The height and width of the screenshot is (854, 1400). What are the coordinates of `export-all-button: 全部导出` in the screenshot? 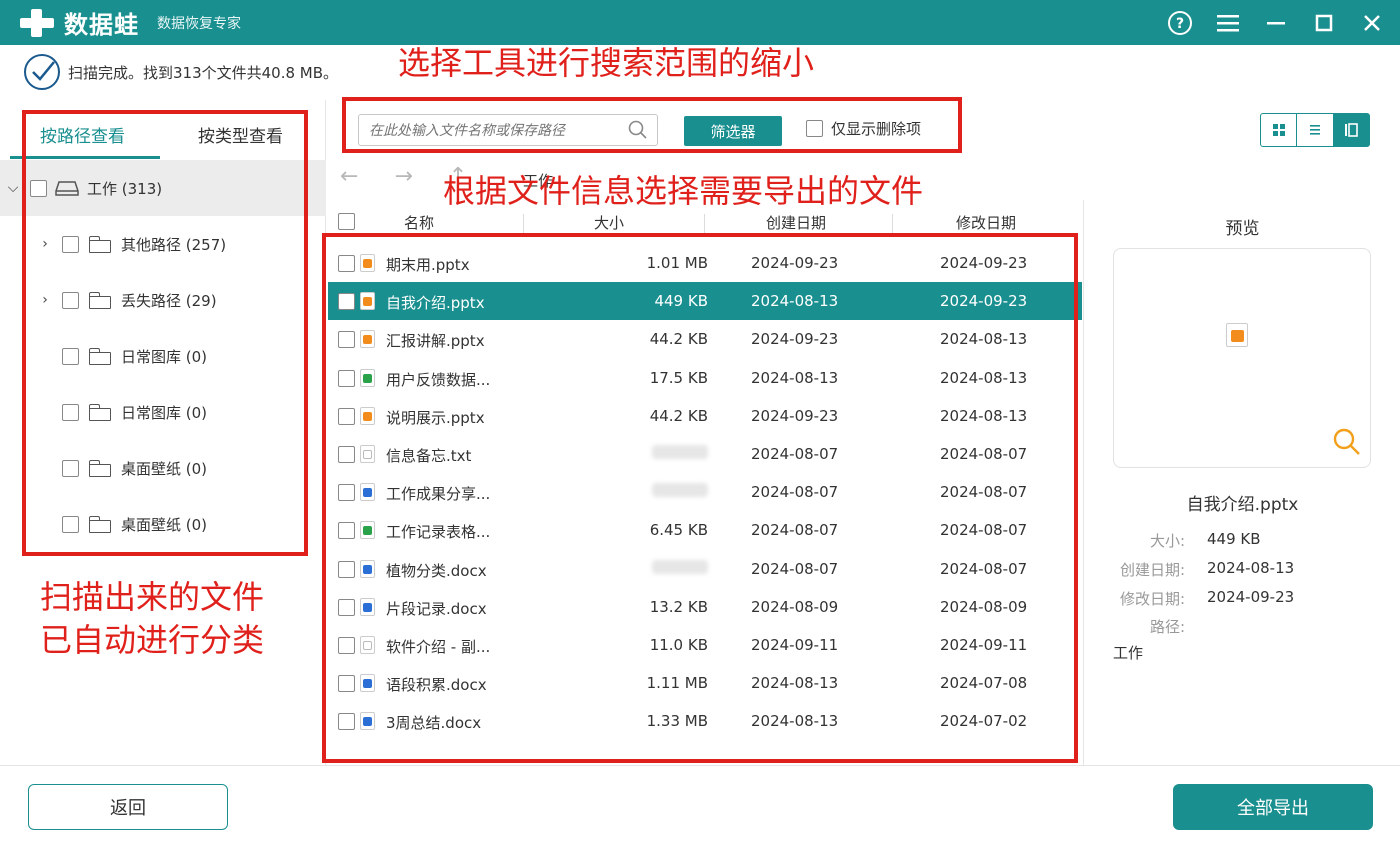 It's located at (1273, 807).